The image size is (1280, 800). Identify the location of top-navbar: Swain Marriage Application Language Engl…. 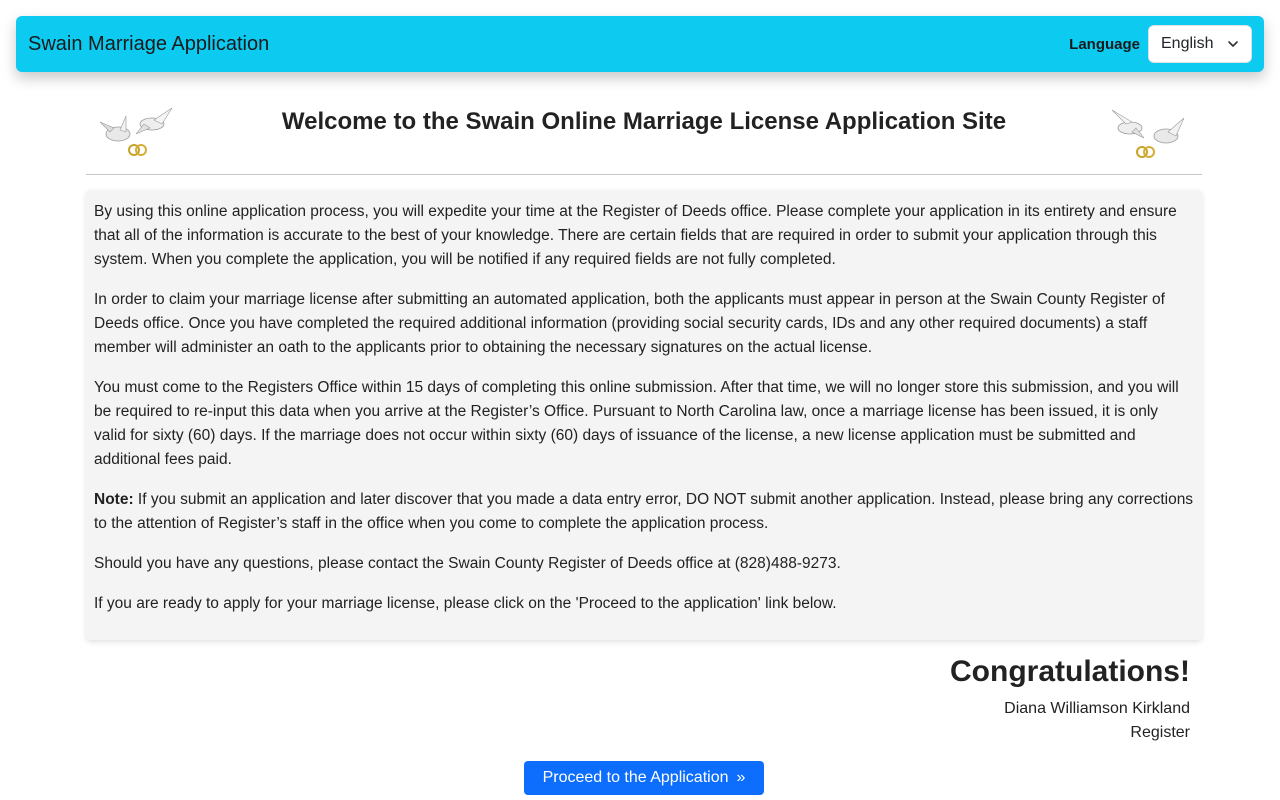
(640, 44).